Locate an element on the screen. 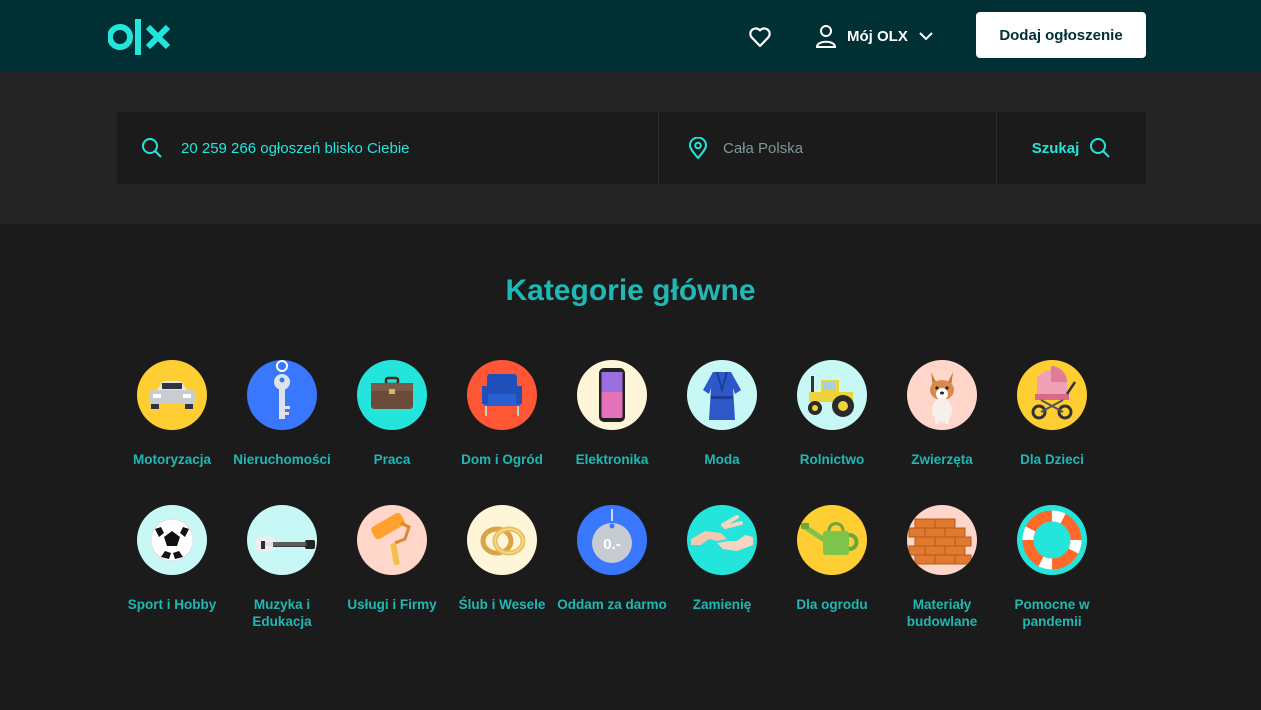  heart-icon is located at coordinates (760, 37).